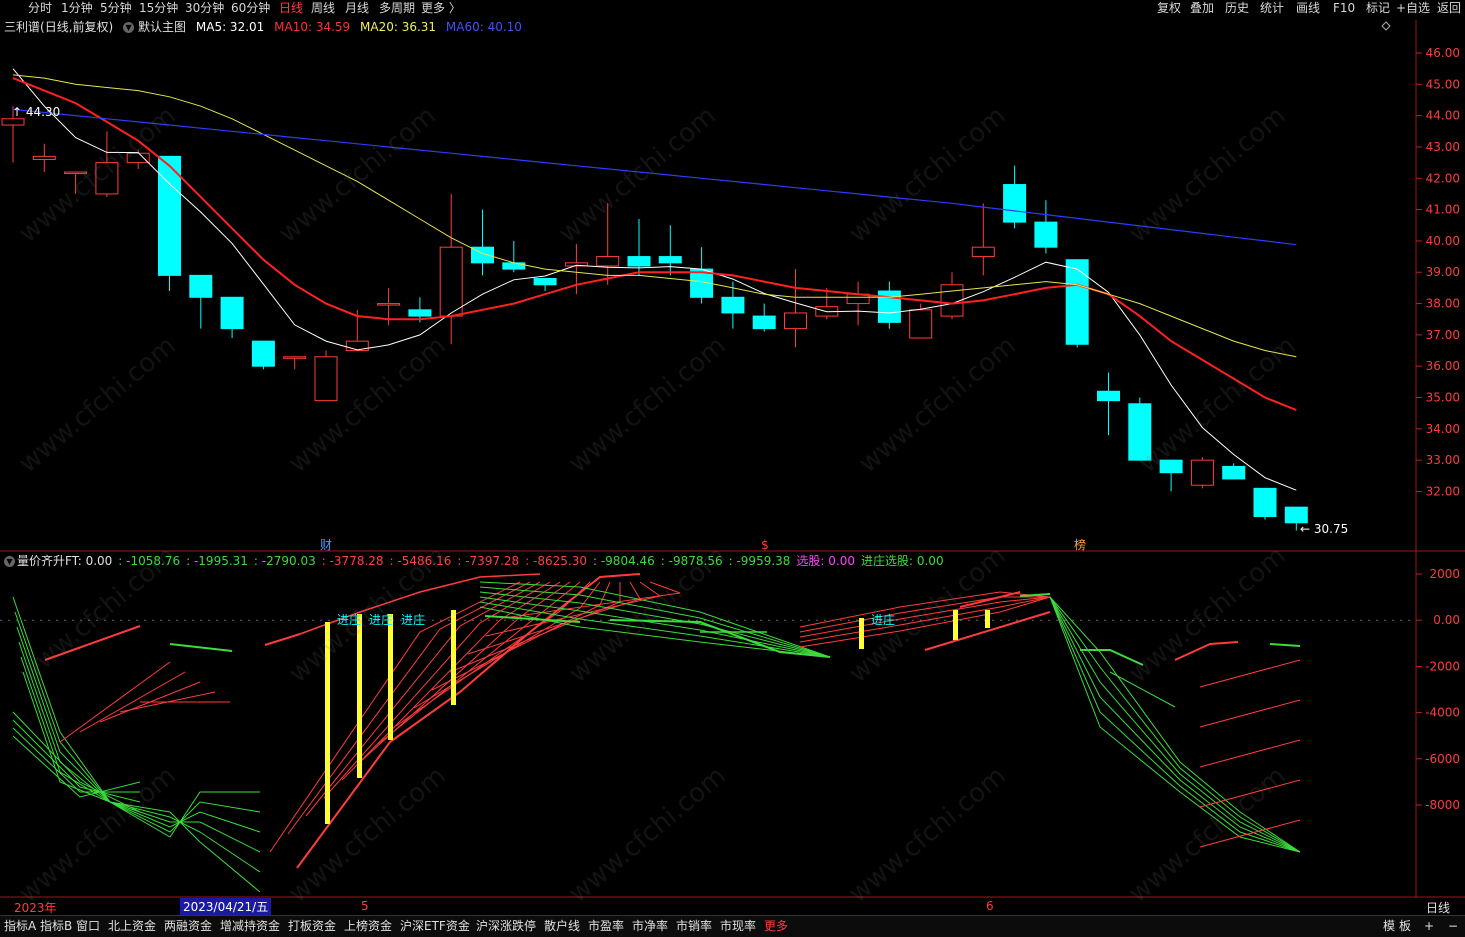 The image size is (1465, 937). I want to click on indicator-tick-label: 2000, so click(1444, 574).